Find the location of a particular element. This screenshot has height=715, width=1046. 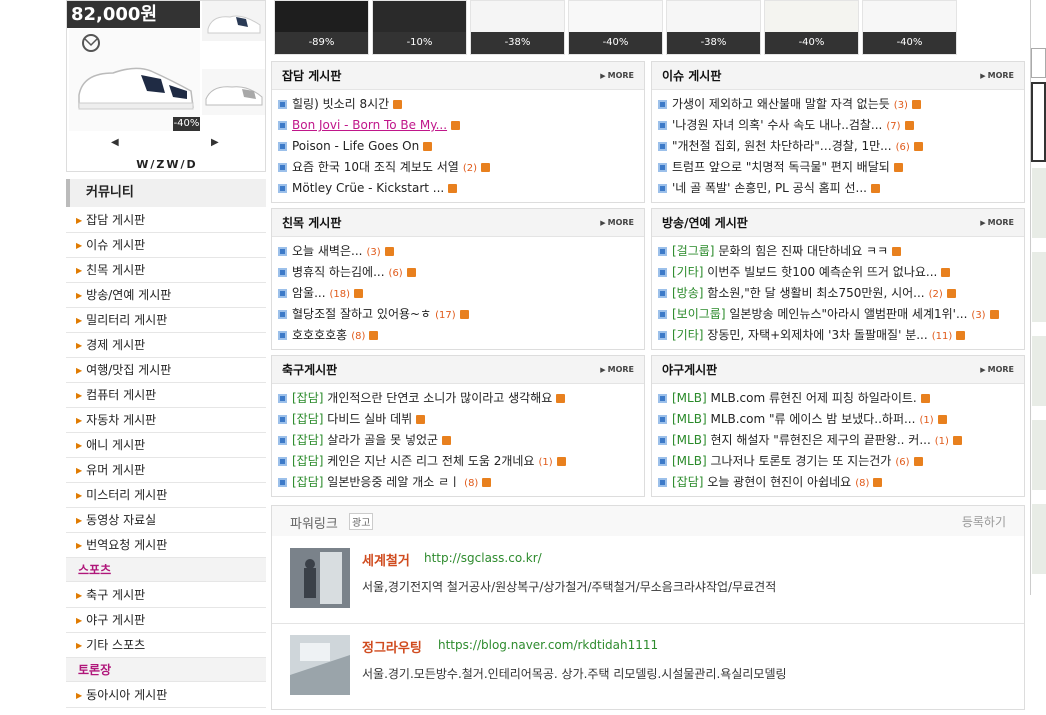

board-post: [MLB] MLB.com 류현진 어제 피칭 하일라이트. is located at coordinates (838, 398).